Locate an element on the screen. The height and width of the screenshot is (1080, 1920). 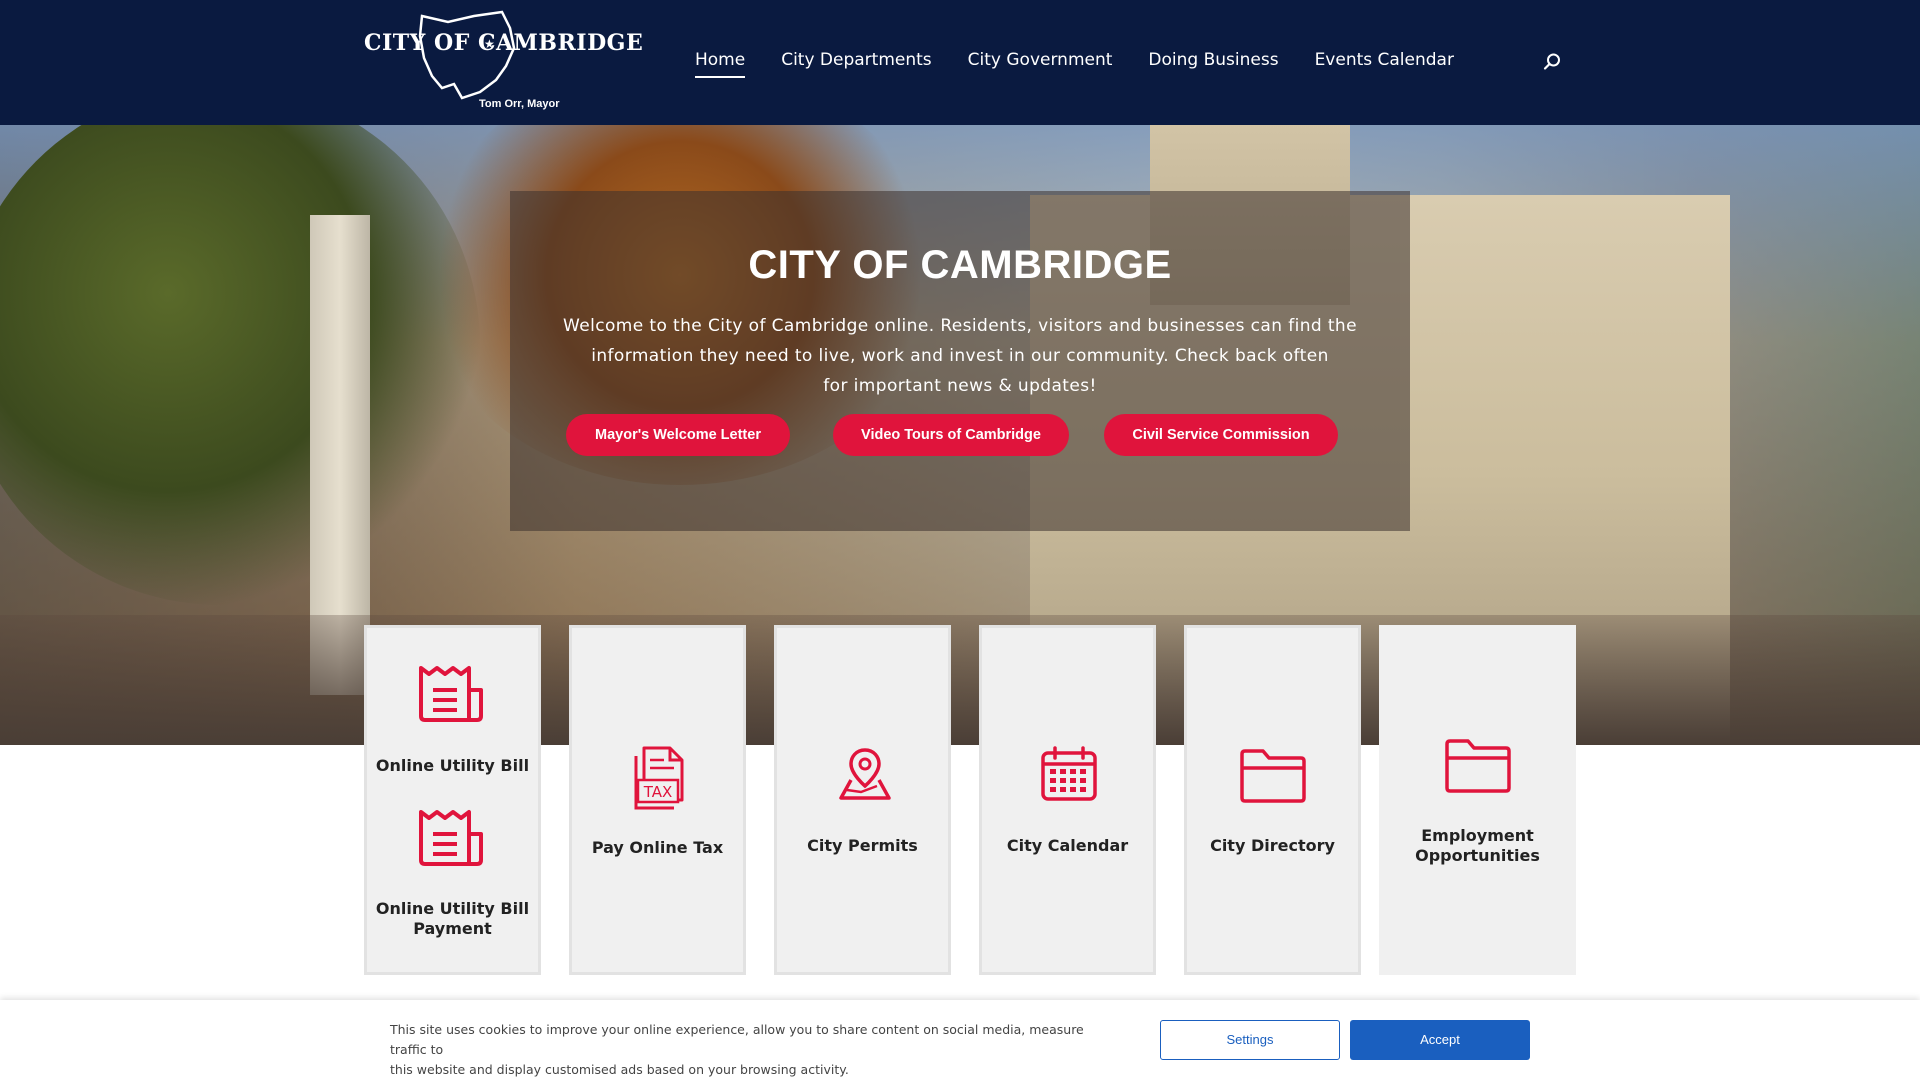
nav-city-departments: City Departments is located at coordinates (856, 64).